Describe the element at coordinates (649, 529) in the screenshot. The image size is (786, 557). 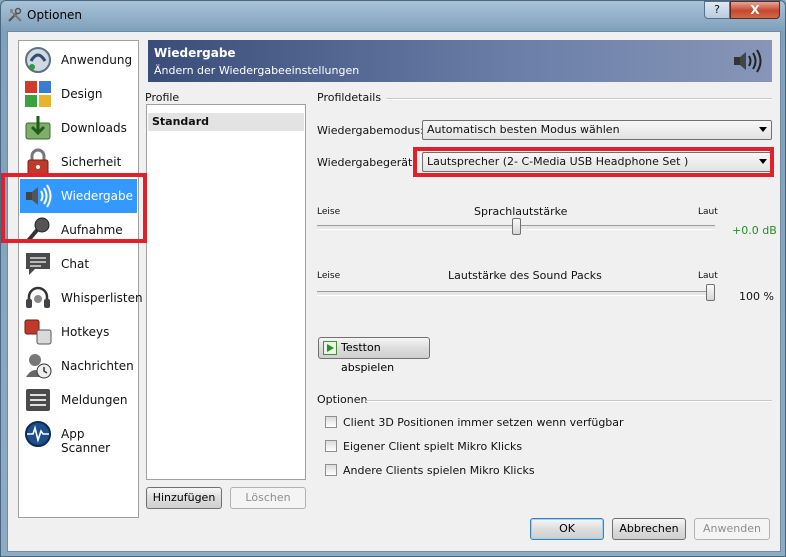
I see `cancel-button: Abbrechen` at that location.